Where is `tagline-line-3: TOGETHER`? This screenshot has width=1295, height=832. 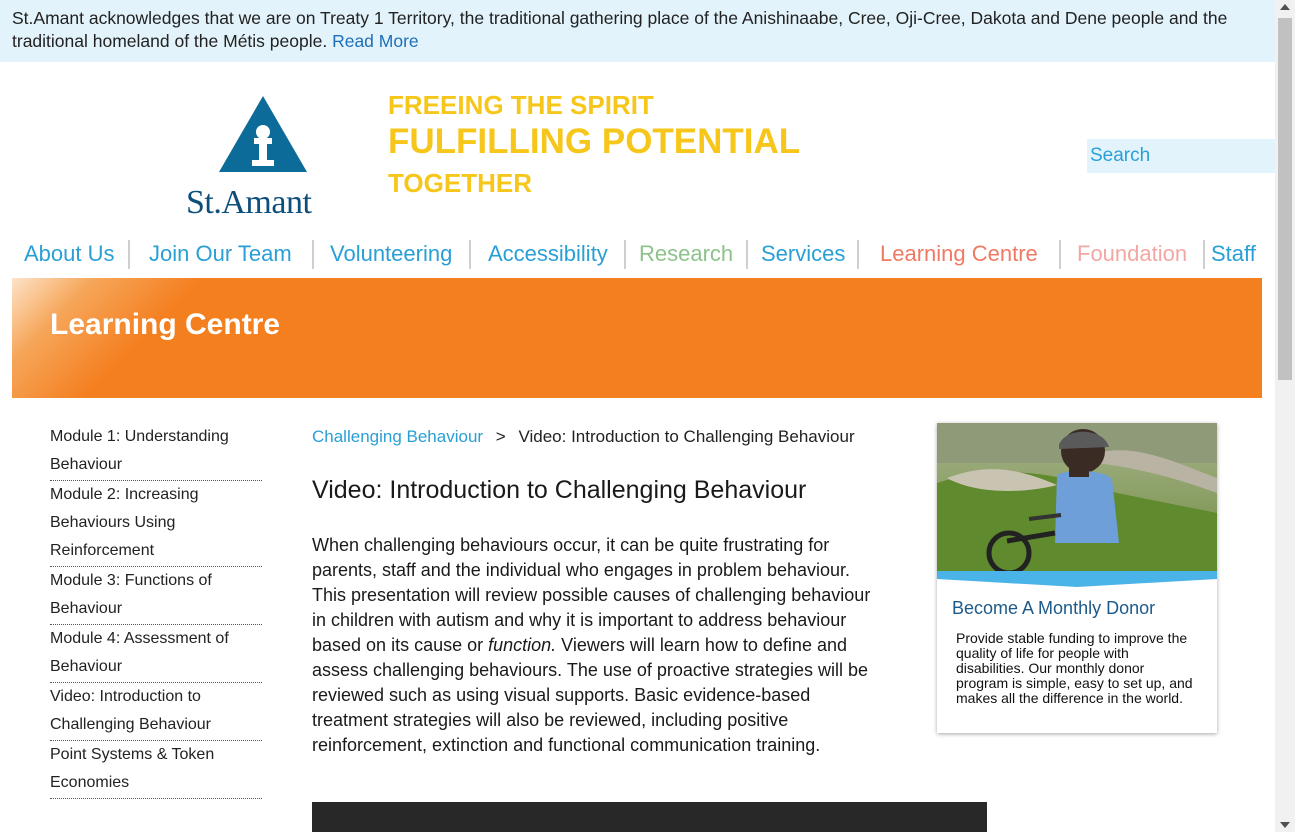 tagline-line-3: TOGETHER is located at coordinates (460, 183).